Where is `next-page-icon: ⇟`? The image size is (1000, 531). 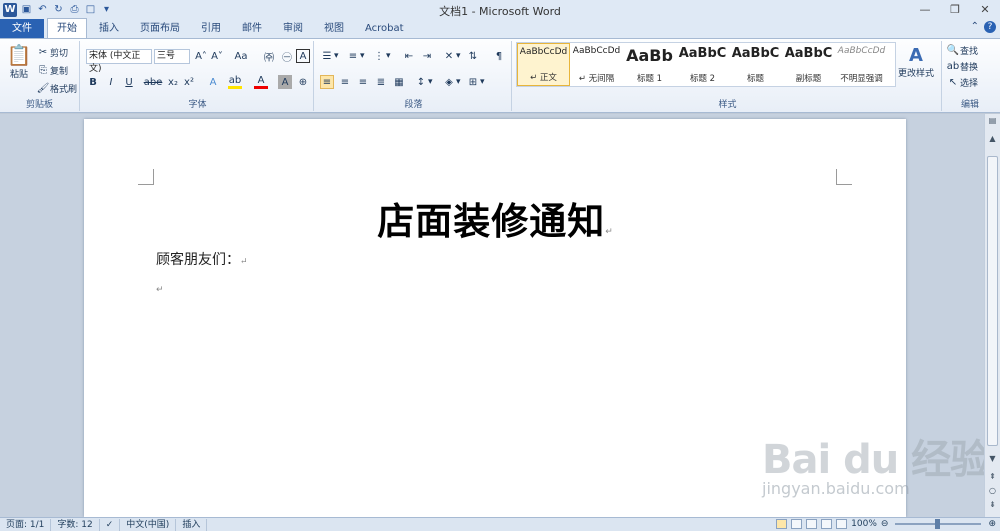
next-page-icon: ⇟ is located at coordinates (992, 506).